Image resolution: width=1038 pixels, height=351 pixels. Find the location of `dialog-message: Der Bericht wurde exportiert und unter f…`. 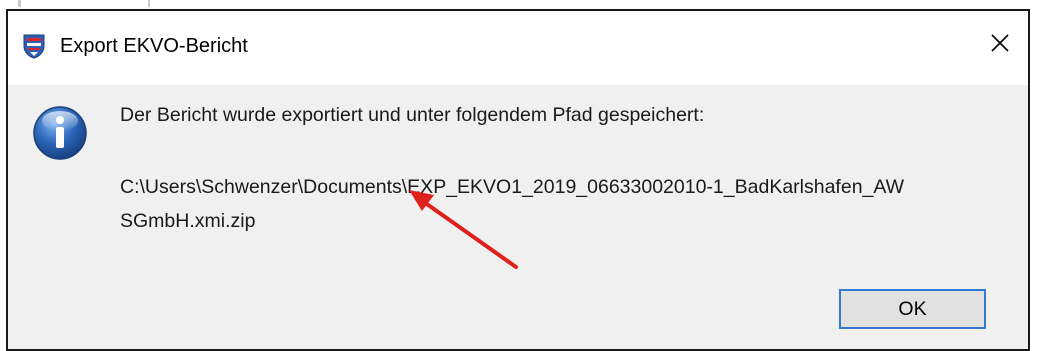

dialog-message: Der Bericht wurde exportiert und unter f… is located at coordinates (412, 115).